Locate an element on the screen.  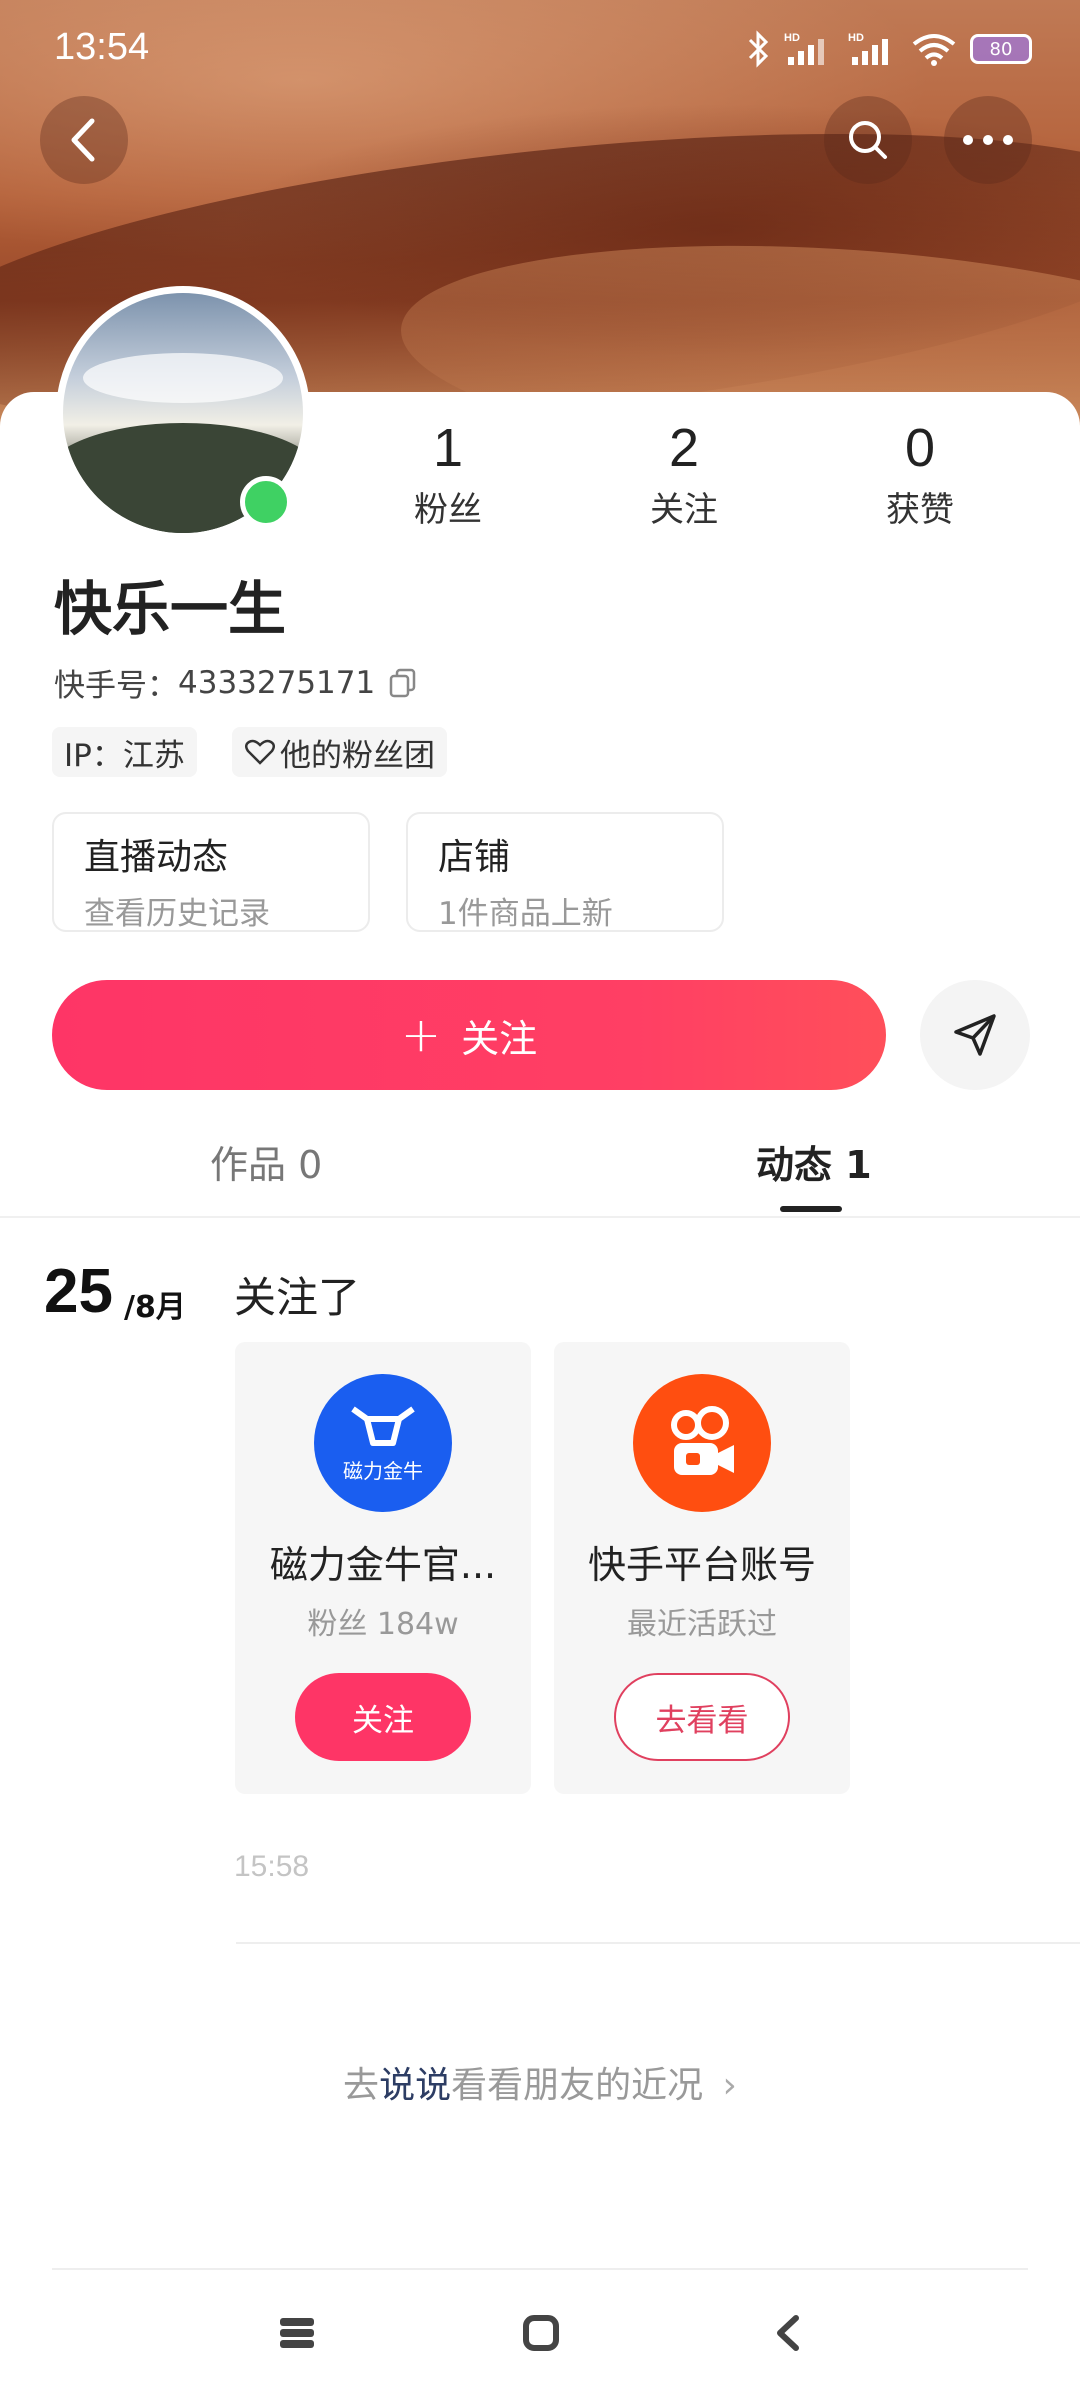
account-id-row: 快手号： 4333275171 is located at coordinates (235, 682).